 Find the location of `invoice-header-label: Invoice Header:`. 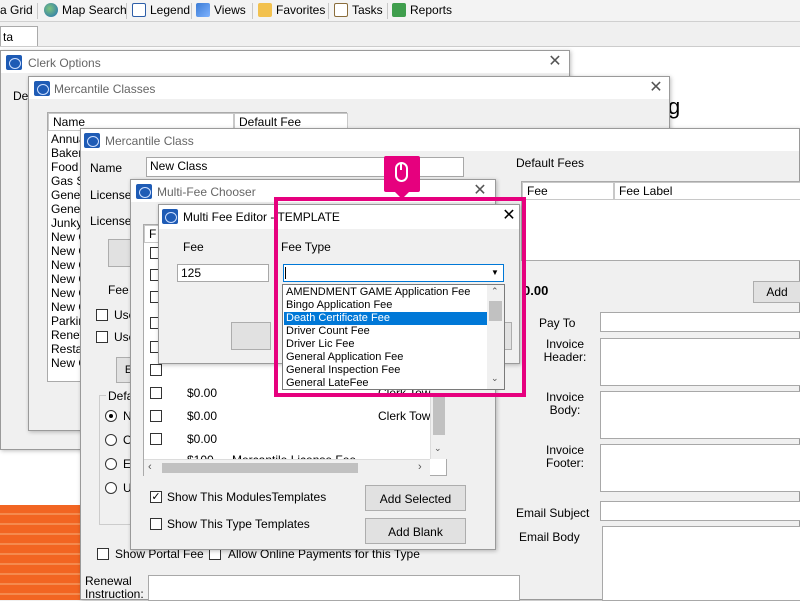

invoice-header-label: Invoice Header: is located at coordinates (565, 350).